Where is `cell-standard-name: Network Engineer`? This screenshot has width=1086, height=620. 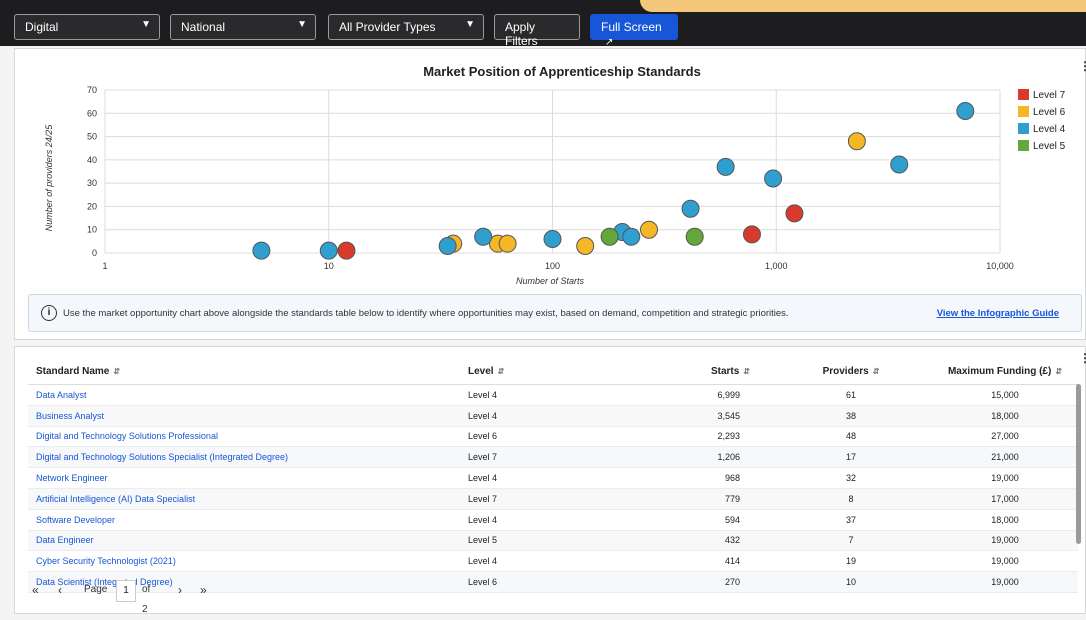 cell-standard-name: Network Engineer is located at coordinates (247, 478).